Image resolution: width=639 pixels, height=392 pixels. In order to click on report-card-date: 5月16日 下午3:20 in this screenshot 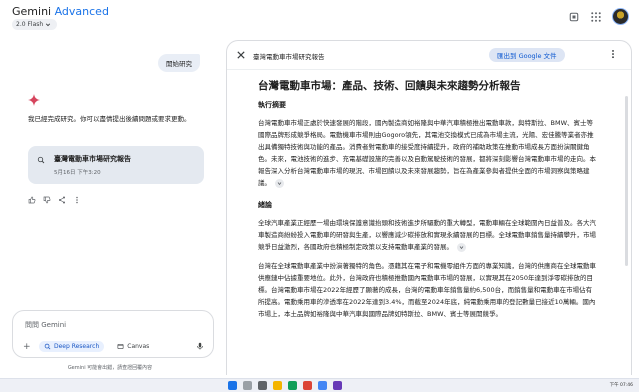, I will do `click(77, 173)`.